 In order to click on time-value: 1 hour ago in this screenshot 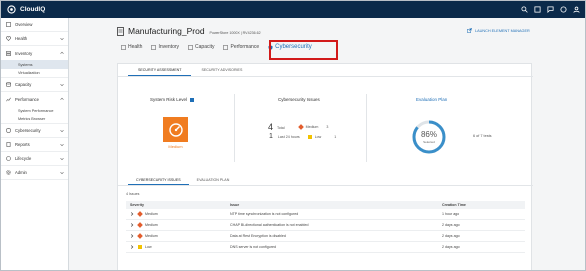, I will do `click(451, 214)`.